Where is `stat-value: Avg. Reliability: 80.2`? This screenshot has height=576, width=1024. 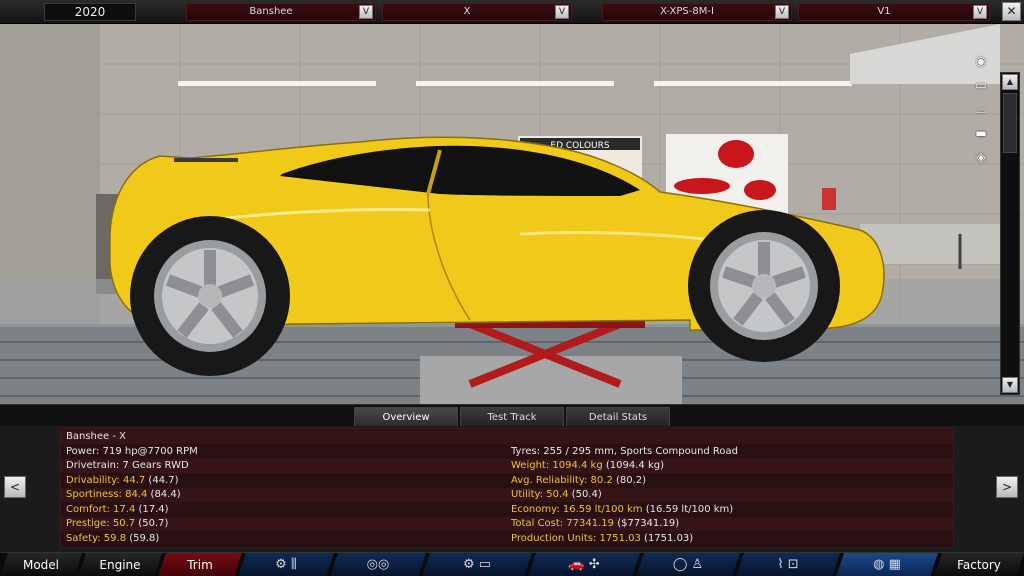 stat-value: Avg. Reliability: 80.2 is located at coordinates (562, 480).